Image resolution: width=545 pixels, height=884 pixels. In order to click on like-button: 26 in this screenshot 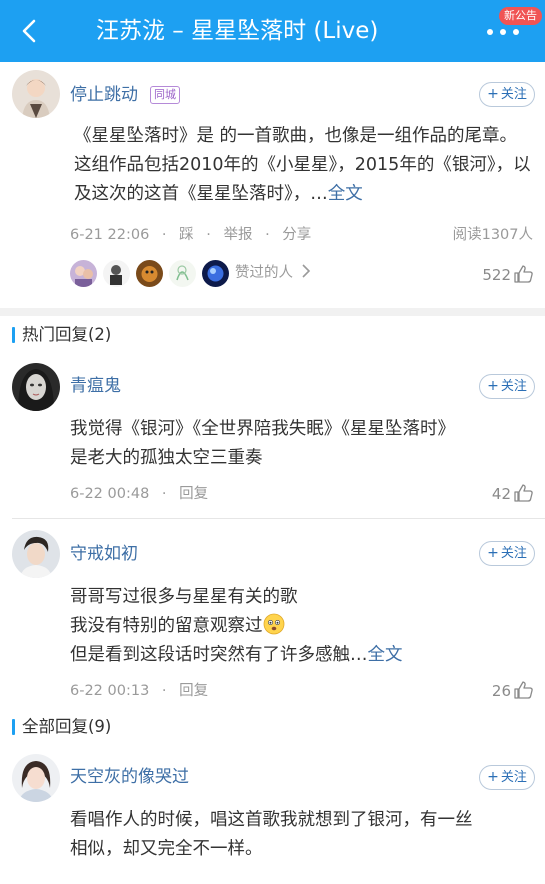, I will do `click(512, 691)`.